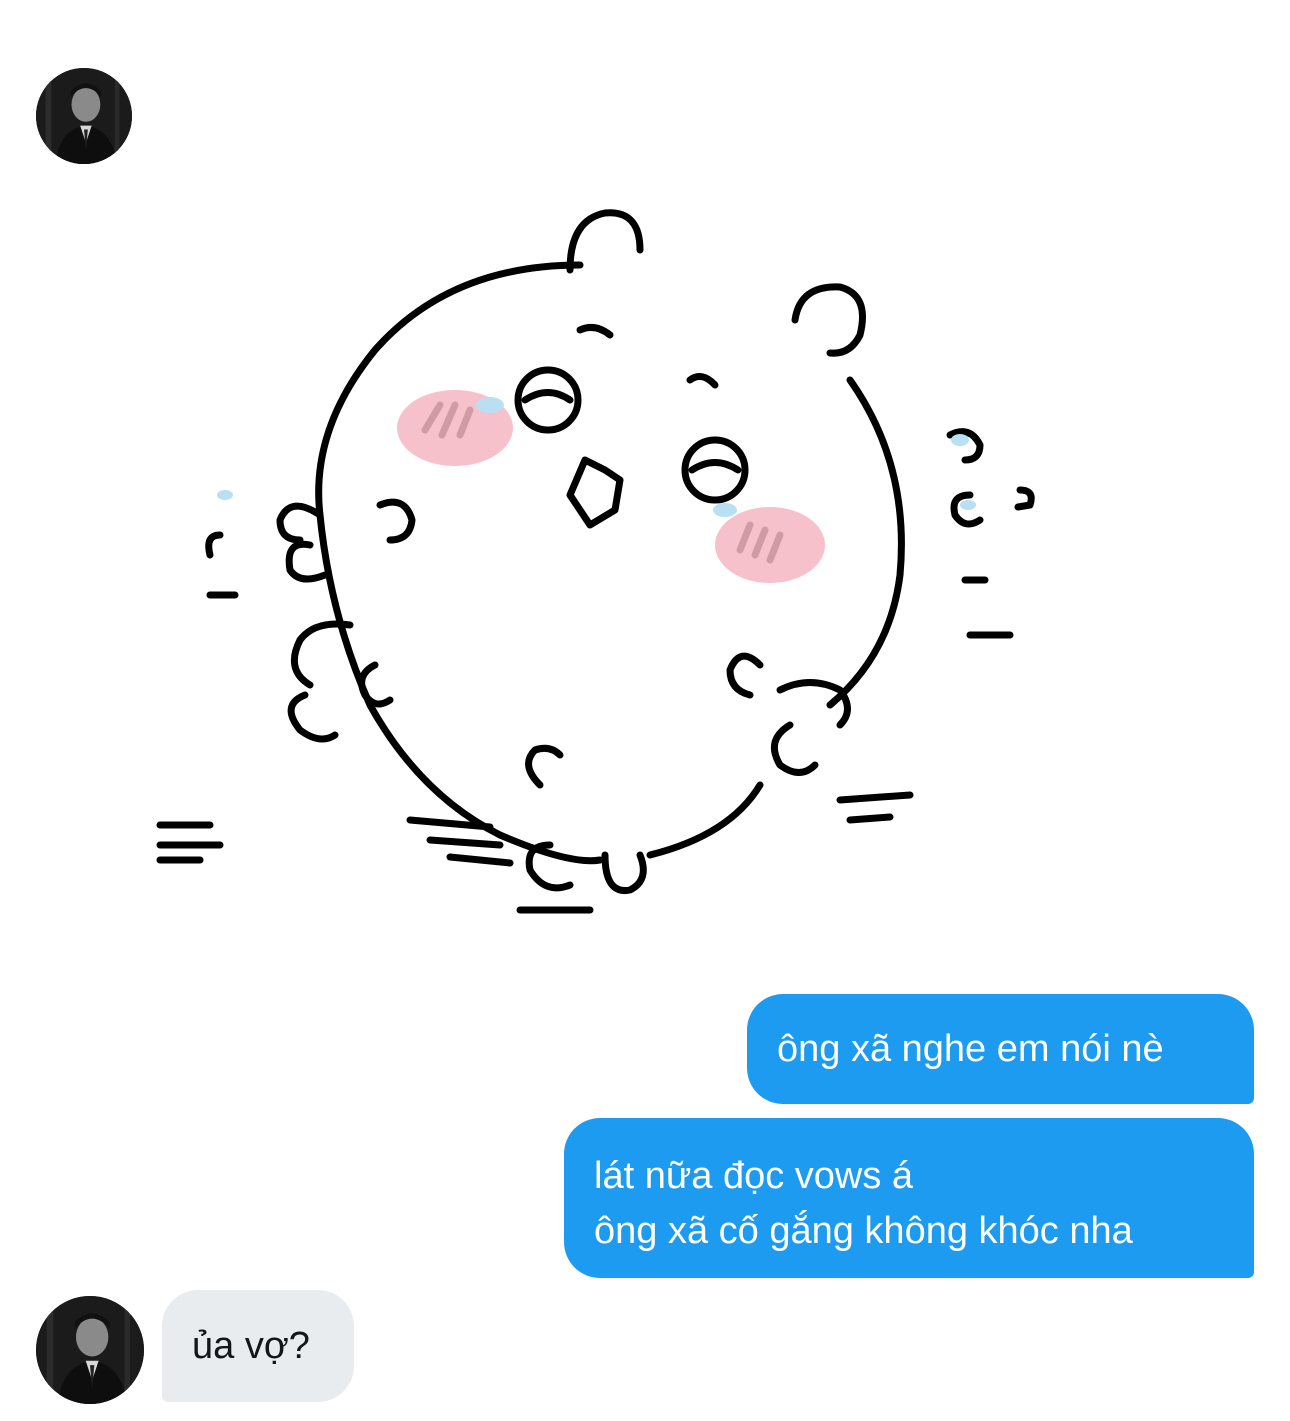 This screenshot has width=1290, height=1421. I want to click on outgoing-message-bubble: ông xã nghe em nói nè, so click(1000, 1049).